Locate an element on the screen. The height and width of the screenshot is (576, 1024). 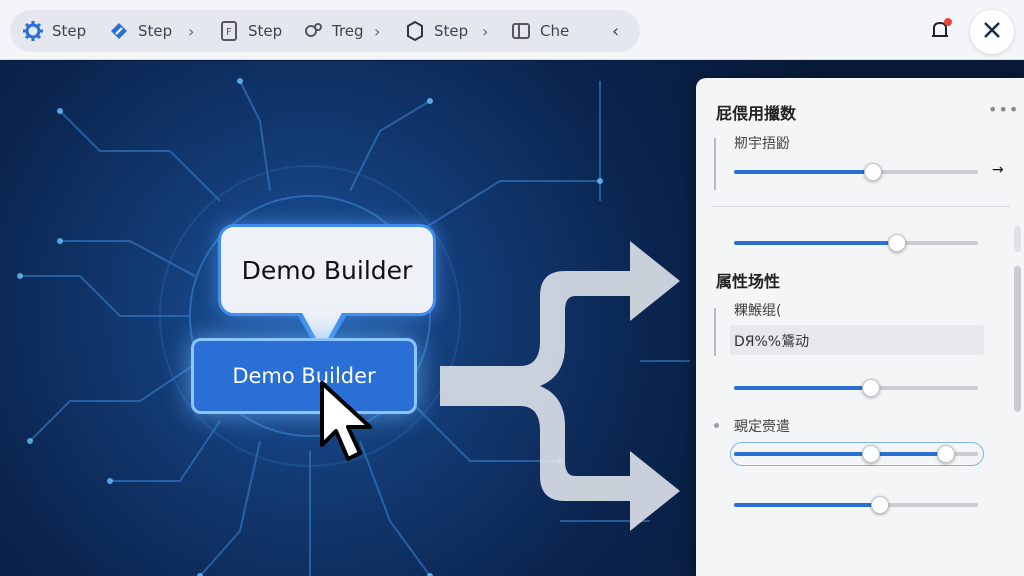
step-breadcrumb: Step Step › F Step Treg › Step › Che is located at coordinates (325, 31).